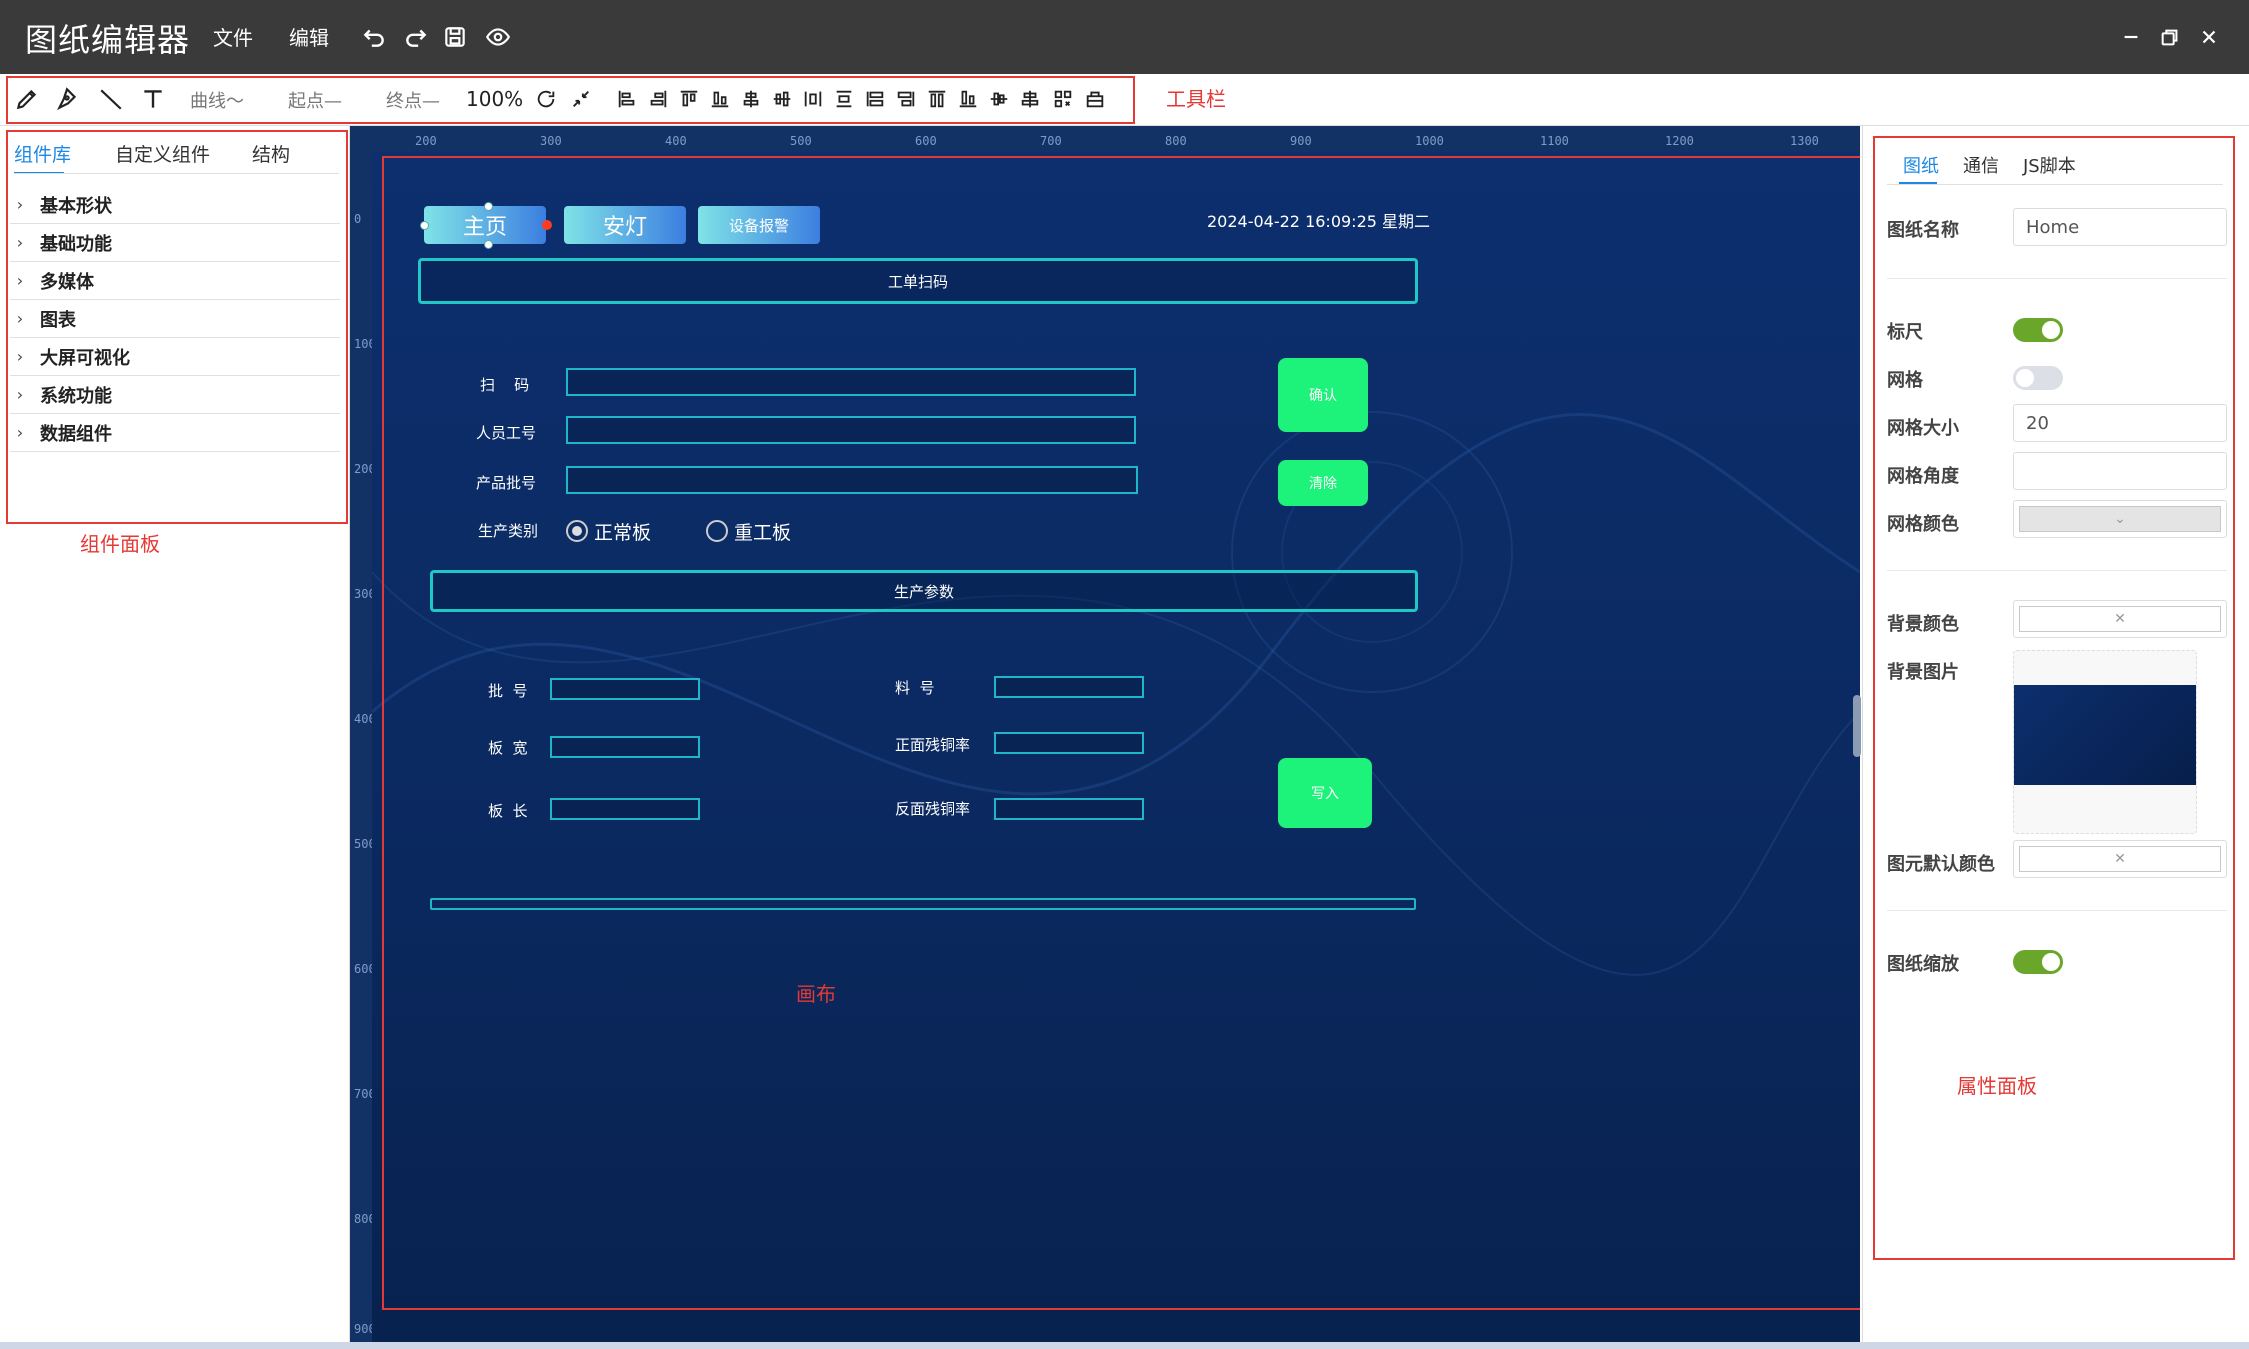 Image resolution: width=2249 pixels, height=1349 pixels. Describe the element at coordinates (1323, 395) in the screenshot. I see `confirm-button: 确认` at that location.